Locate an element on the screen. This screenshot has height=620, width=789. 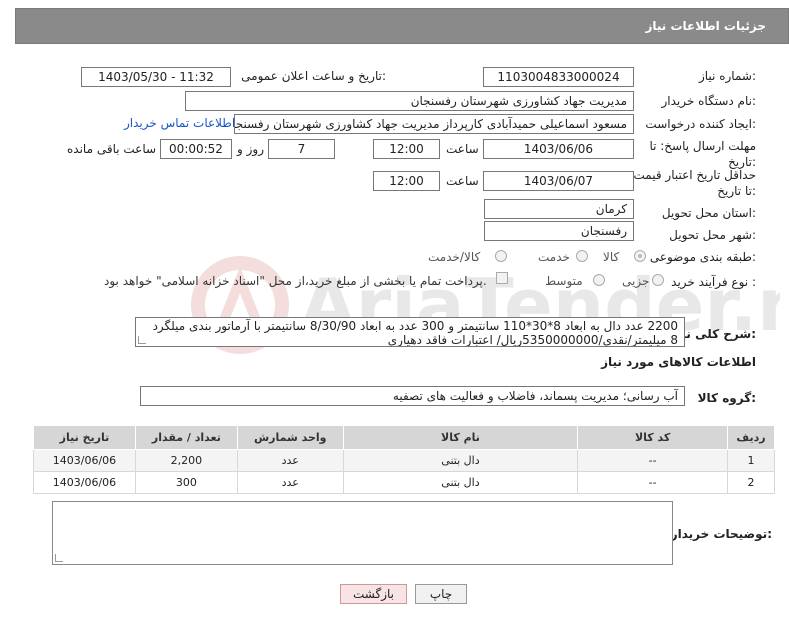
category-service-label: خدمت is located at coordinates (554, 257).